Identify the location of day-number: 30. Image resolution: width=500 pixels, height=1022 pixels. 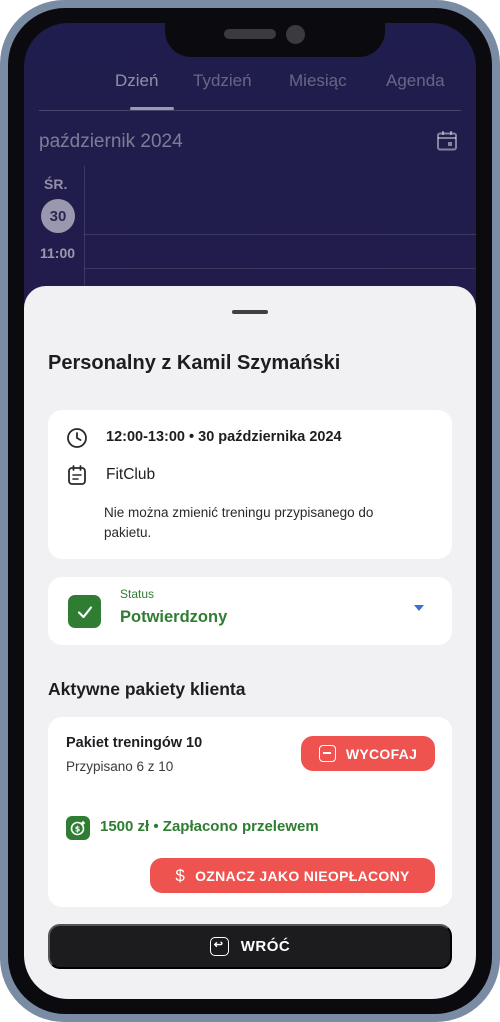
(58, 216).